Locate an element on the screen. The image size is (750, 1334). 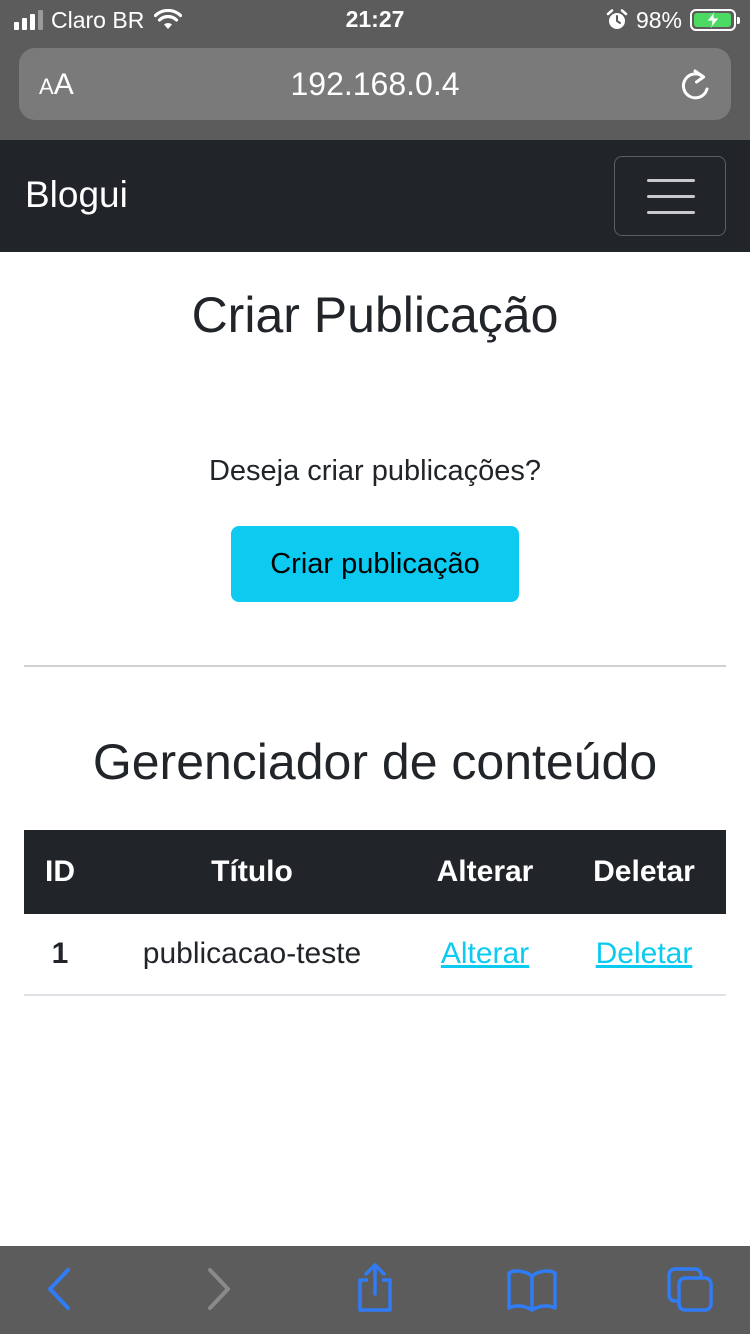
navbar-brand: Blogui is located at coordinates (76, 195).